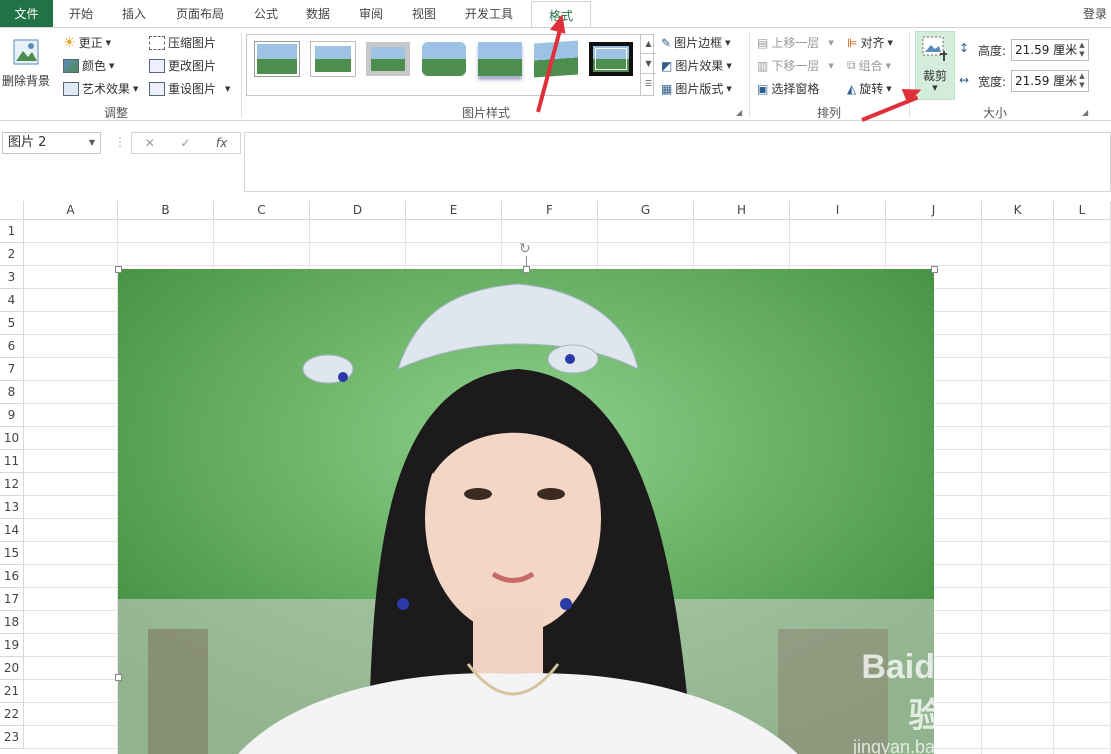  I want to click on row-header: 9, so click(12, 415).